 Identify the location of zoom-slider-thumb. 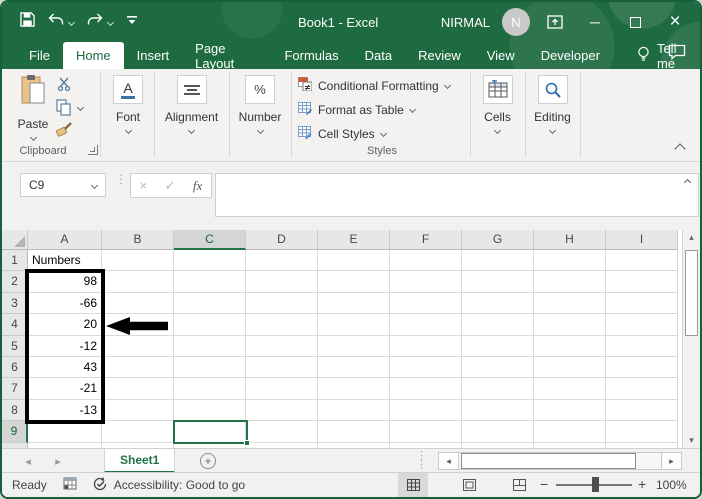
(595, 484).